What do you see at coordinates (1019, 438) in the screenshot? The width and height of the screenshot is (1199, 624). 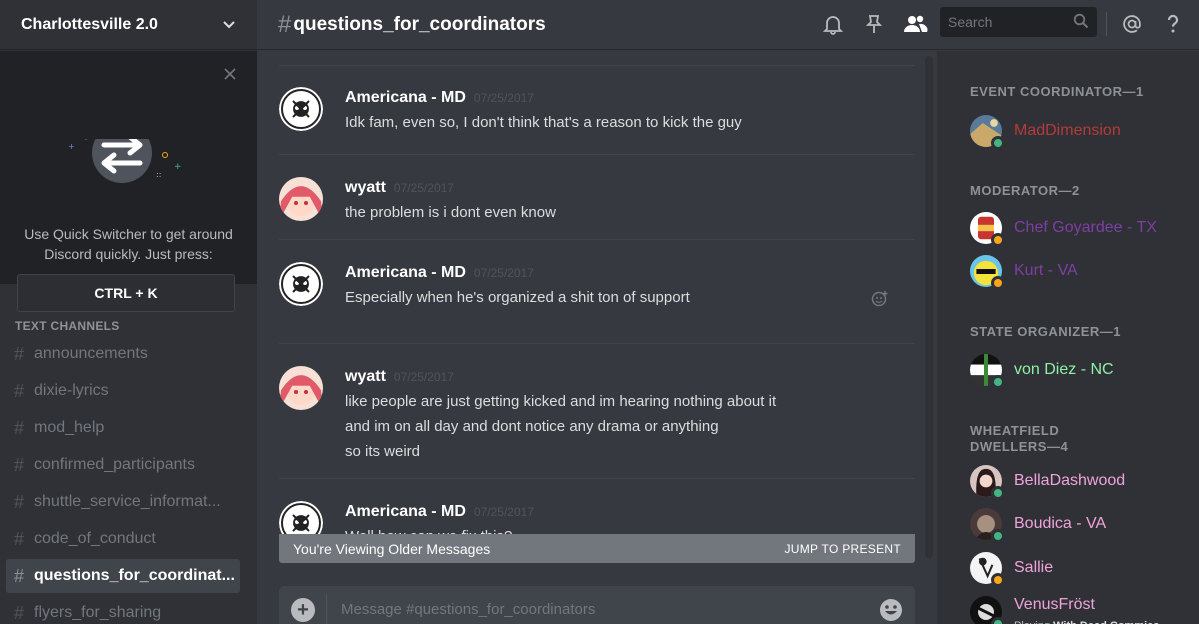 I see `role-header: WHEATFIELD DWELLERS—4` at bounding box center [1019, 438].